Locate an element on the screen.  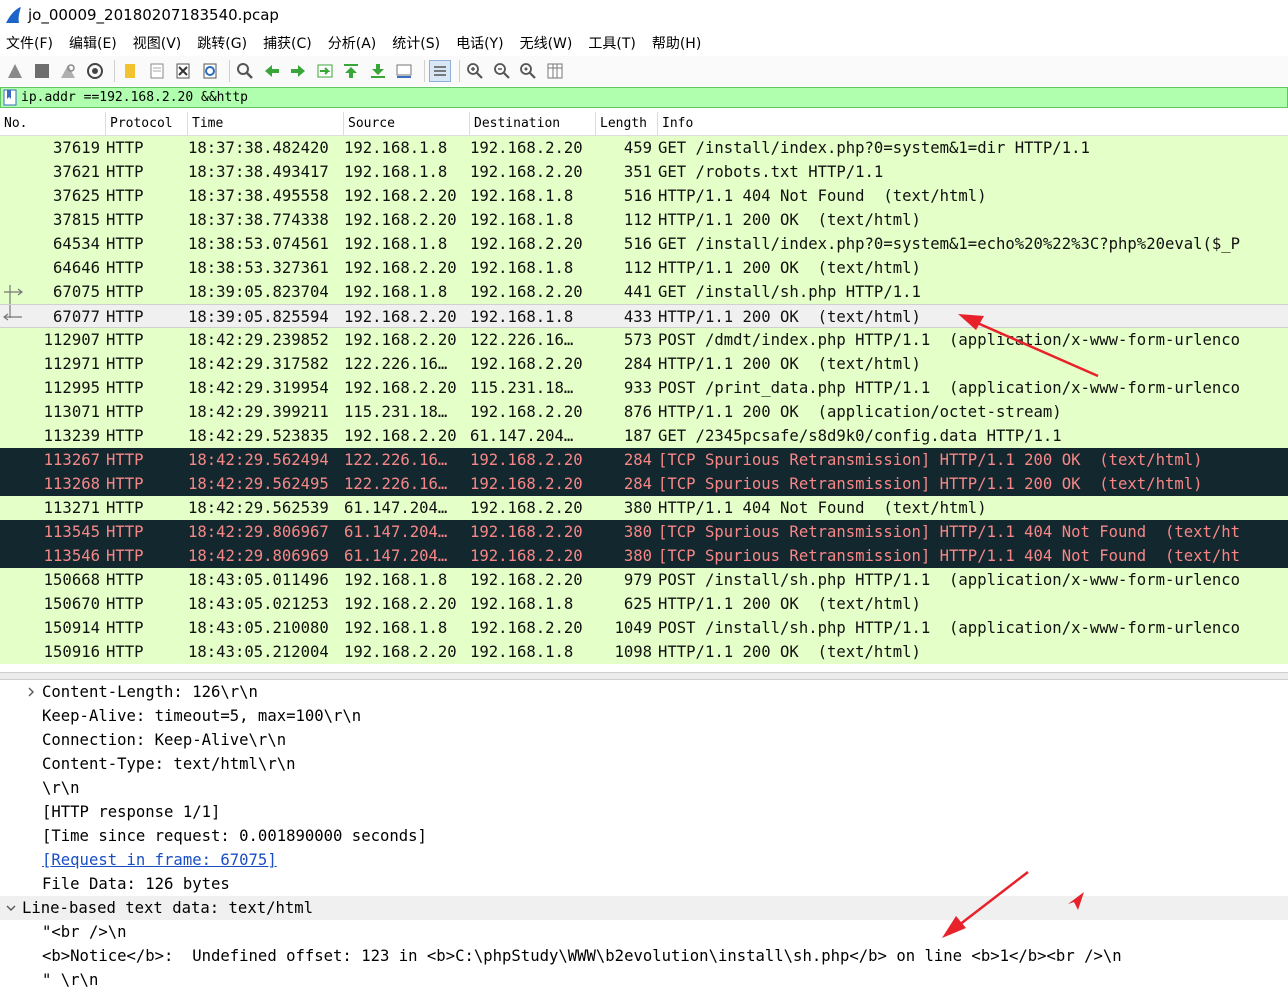
go-forward-icon is located at coordinates (298, 71).